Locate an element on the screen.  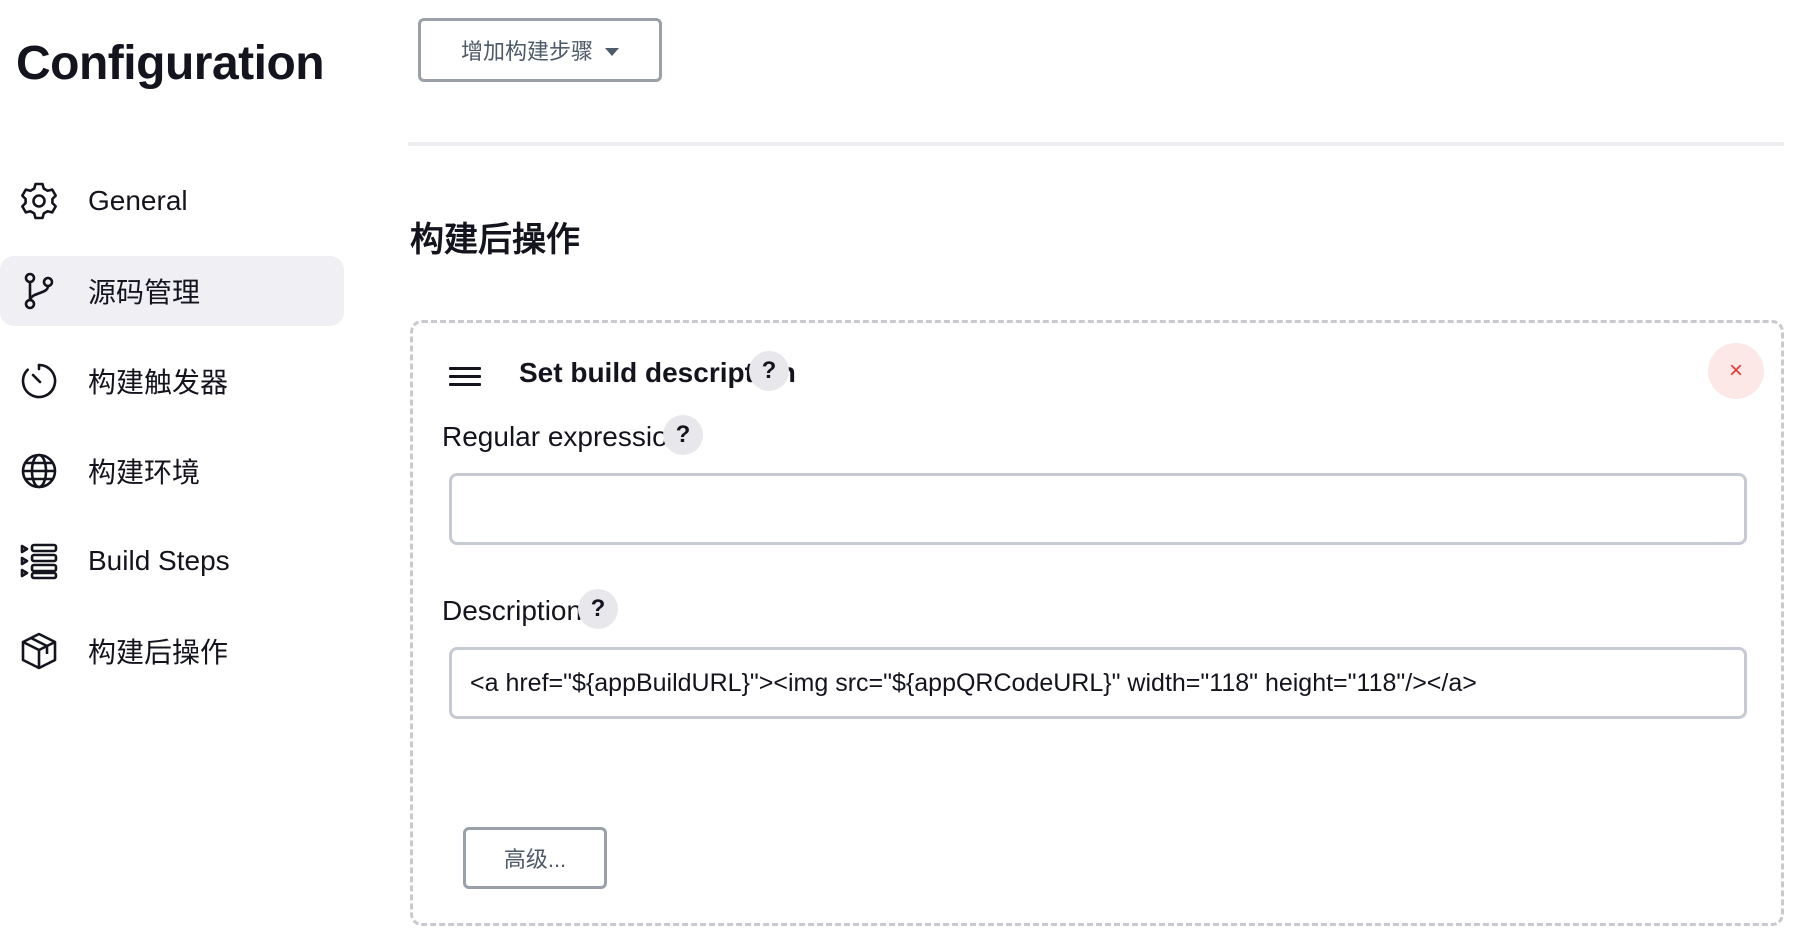
add-build-step-button: 增加构建步骤 is located at coordinates (540, 50).